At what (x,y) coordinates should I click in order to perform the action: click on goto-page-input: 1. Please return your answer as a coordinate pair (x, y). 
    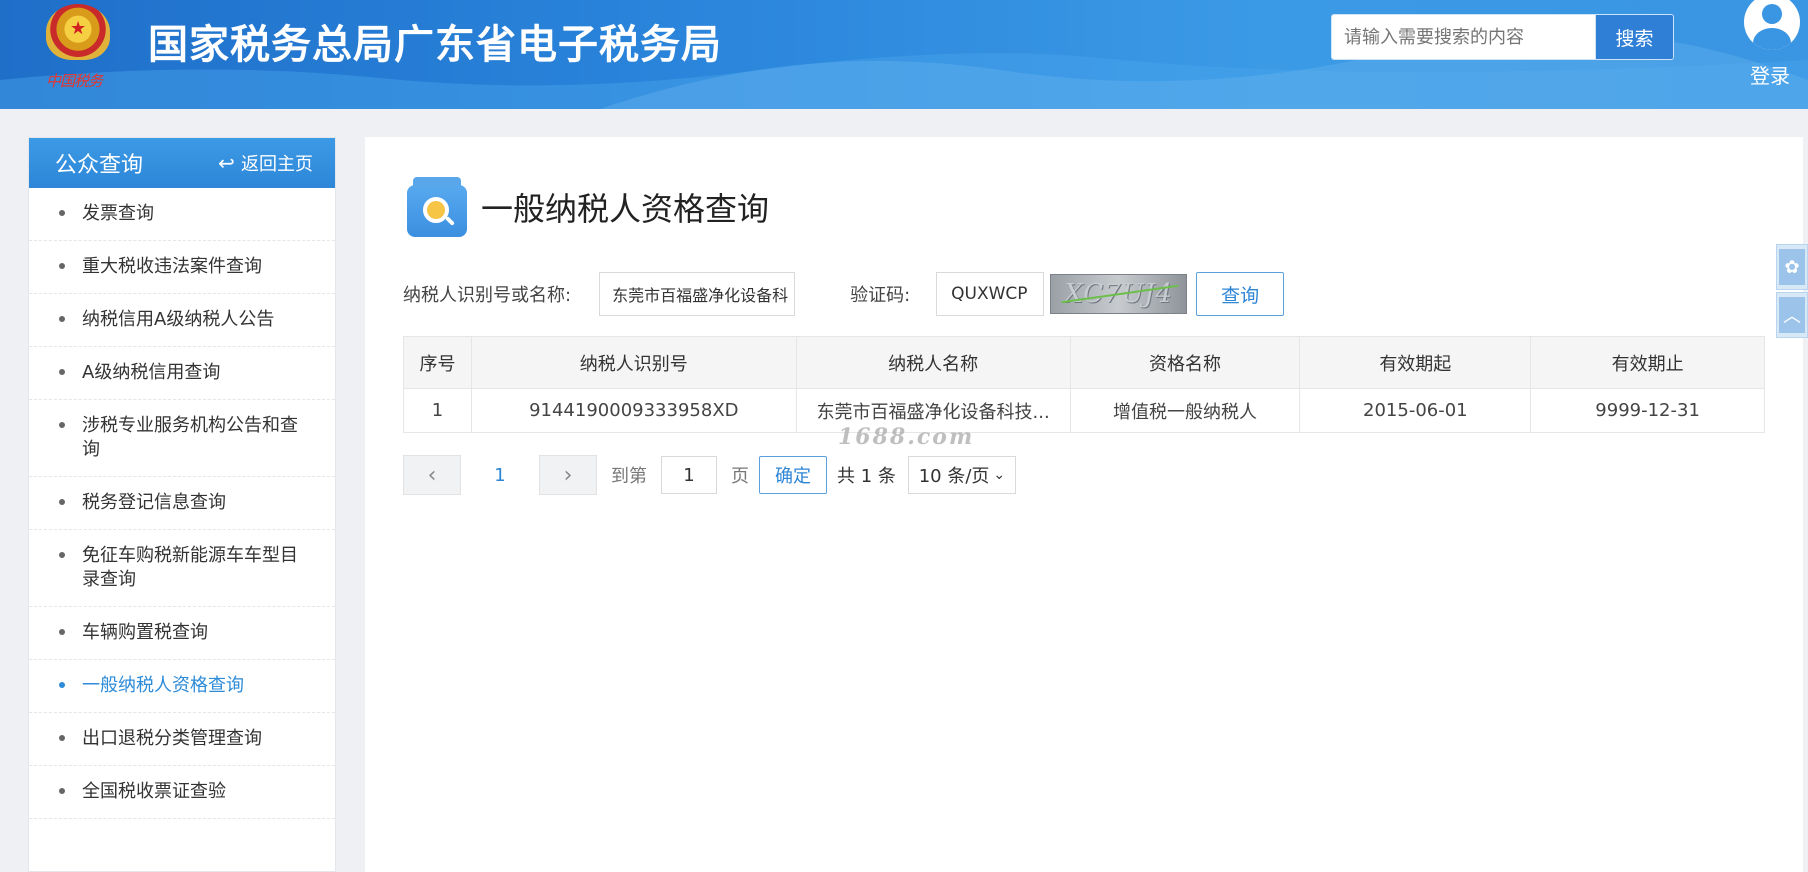
    Looking at the image, I should click on (689, 475).